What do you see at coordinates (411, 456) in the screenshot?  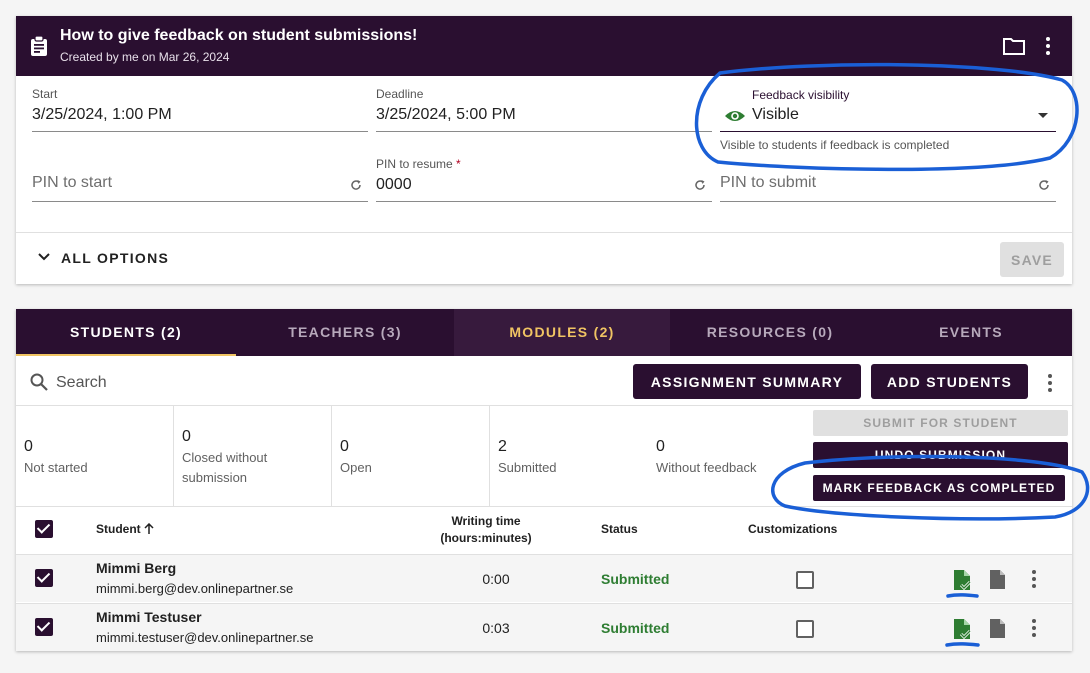 I see `stat-open: 0 Open` at bounding box center [411, 456].